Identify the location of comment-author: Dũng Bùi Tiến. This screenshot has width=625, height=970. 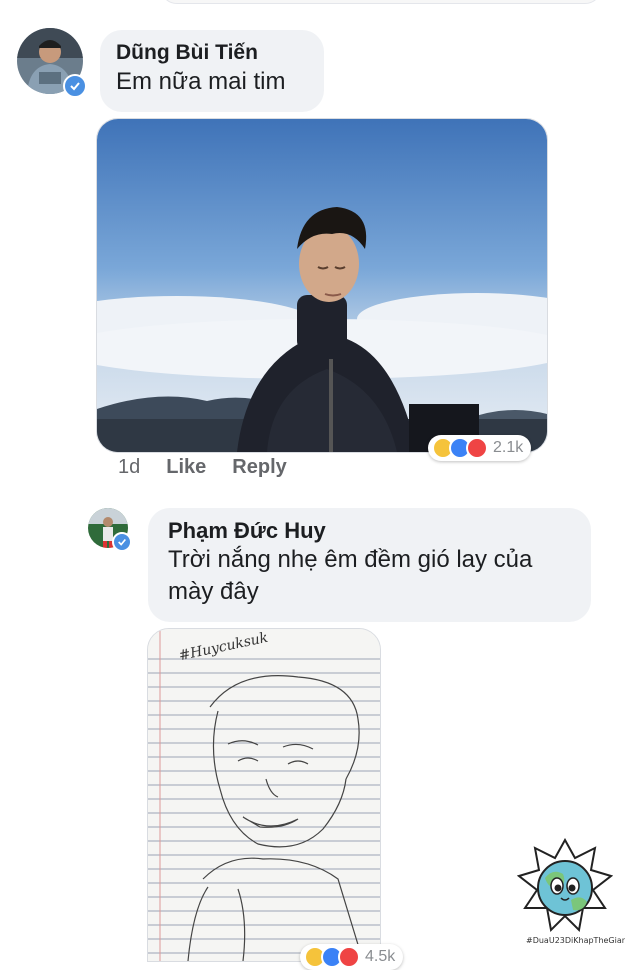
(212, 53).